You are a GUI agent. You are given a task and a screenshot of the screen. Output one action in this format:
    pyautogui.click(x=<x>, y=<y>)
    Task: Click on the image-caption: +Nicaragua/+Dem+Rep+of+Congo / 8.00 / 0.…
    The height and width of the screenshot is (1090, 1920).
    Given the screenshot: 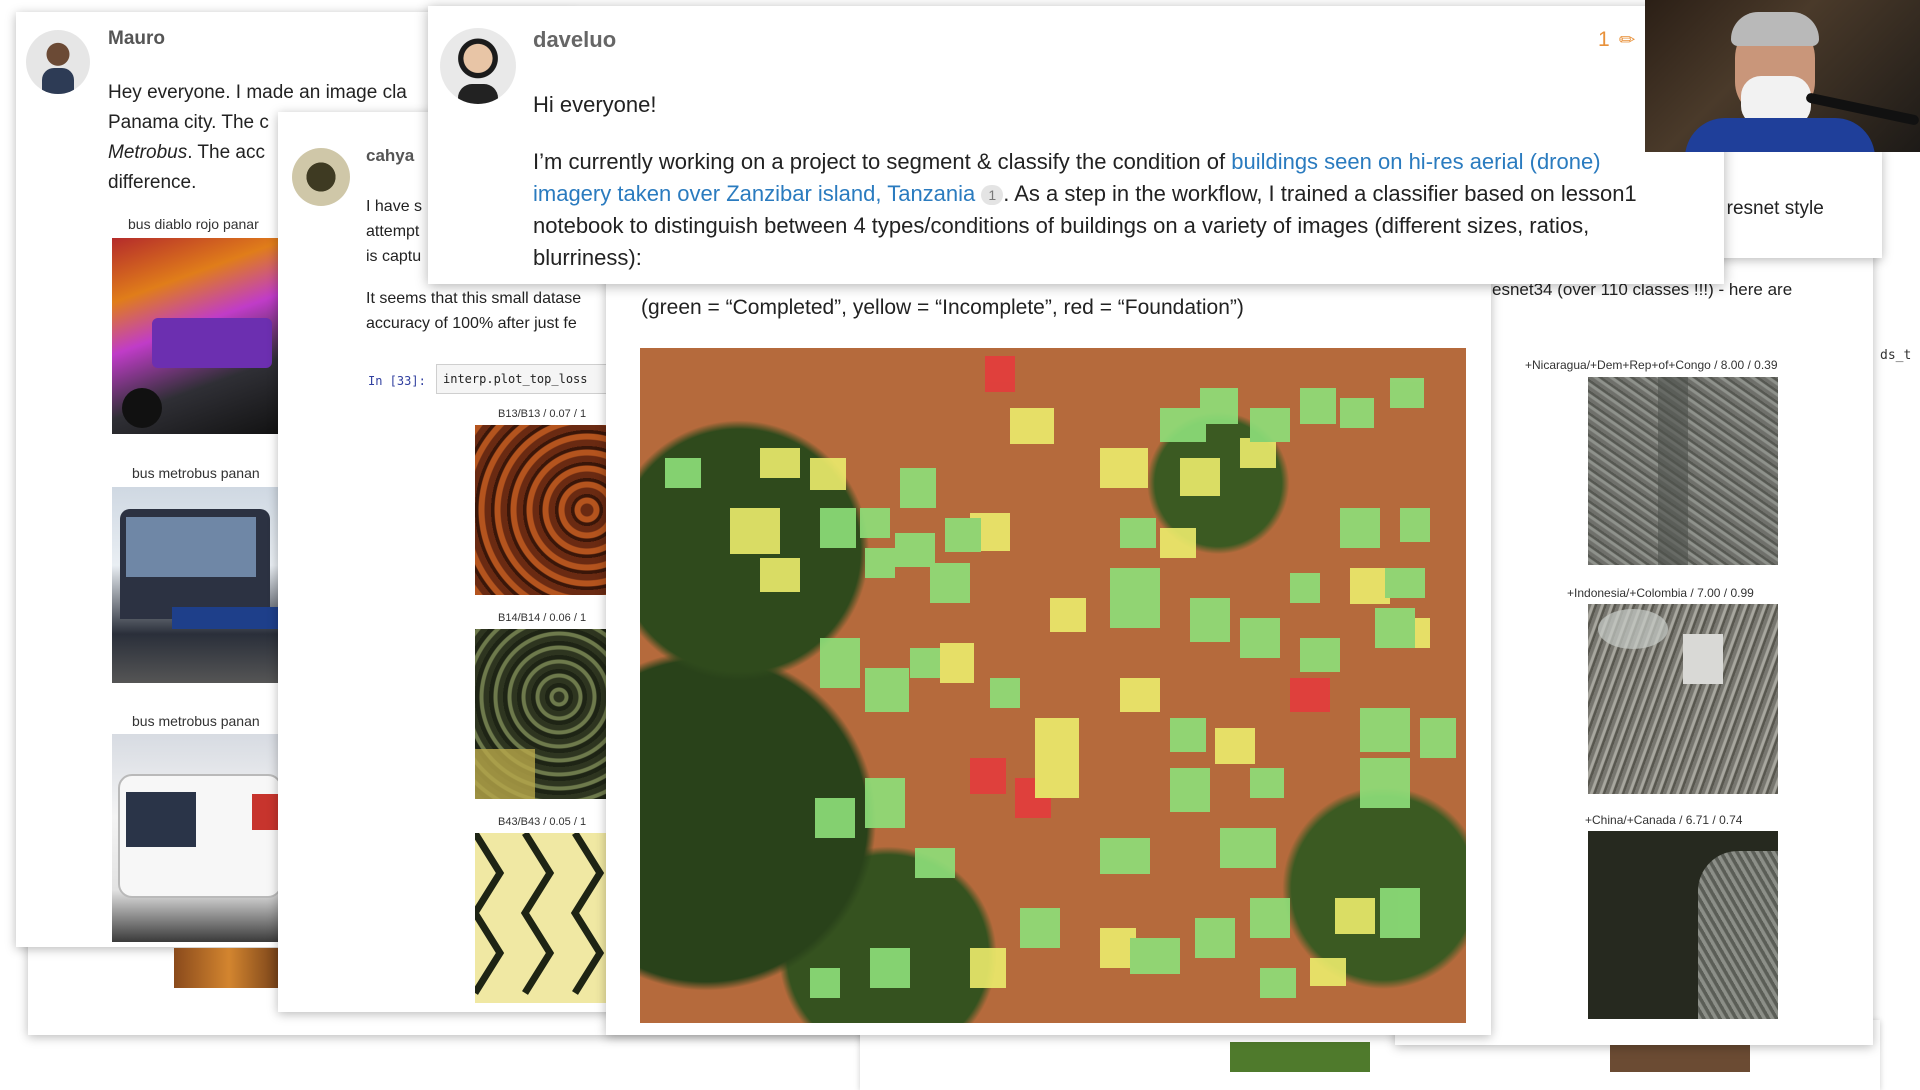 What is the action you would take?
    pyautogui.click(x=1651, y=365)
    